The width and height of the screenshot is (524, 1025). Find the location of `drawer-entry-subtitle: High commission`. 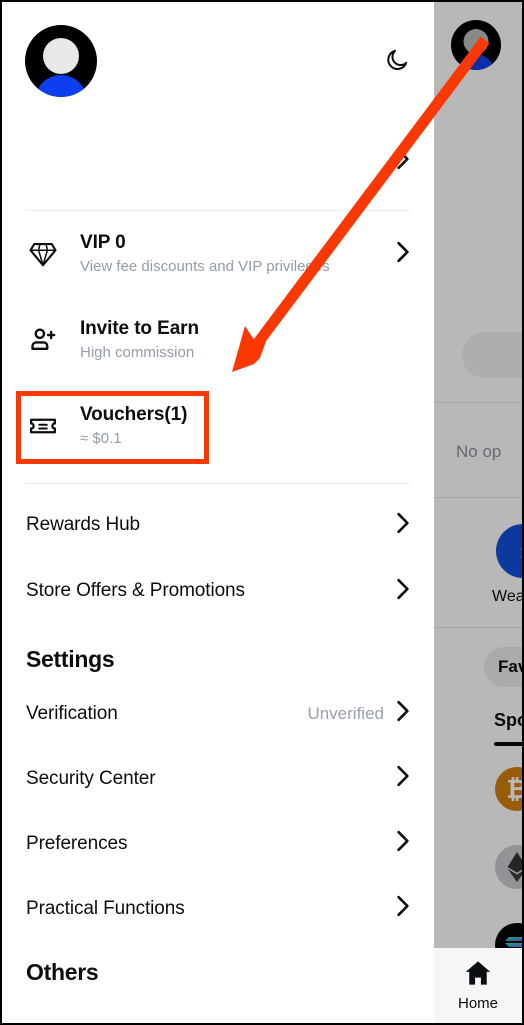

drawer-entry-subtitle: High commission is located at coordinates (137, 352).